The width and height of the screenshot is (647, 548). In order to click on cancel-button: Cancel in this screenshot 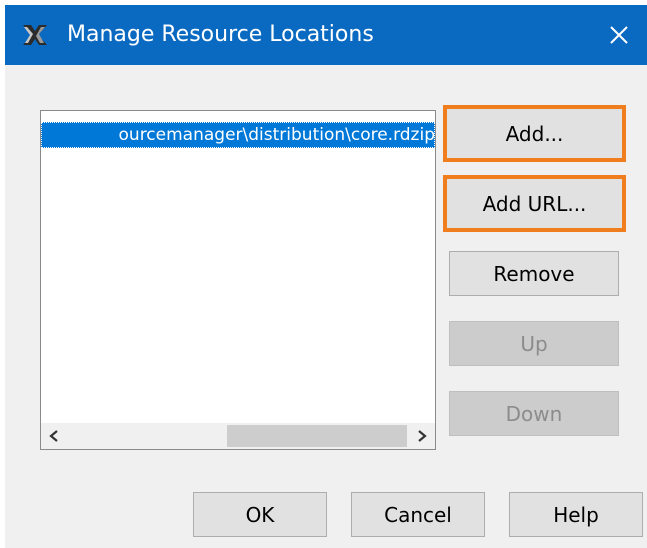, I will do `click(418, 514)`.